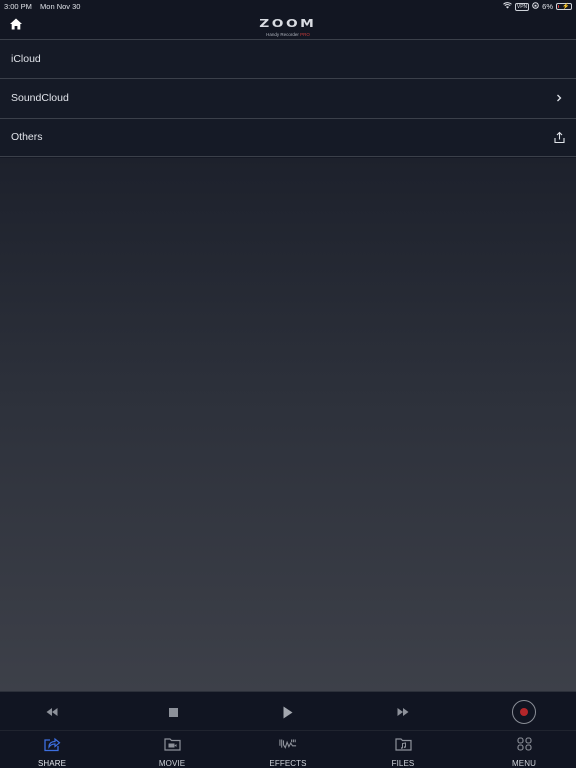  I want to click on tab-files: FILES, so click(403, 752).